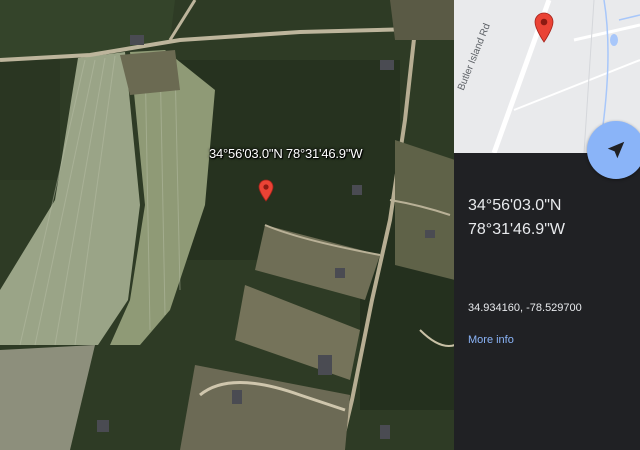  What do you see at coordinates (491, 340) in the screenshot?
I see `more-info-link: More info` at bounding box center [491, 340].